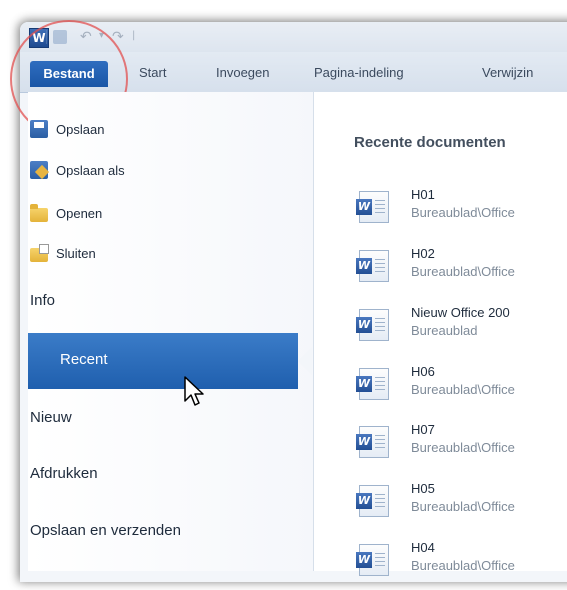  What do you see at coordinates (136, 37) in the screenshot?
I see `customize-toolbar-icon: |` at bounding box center [136, 37].